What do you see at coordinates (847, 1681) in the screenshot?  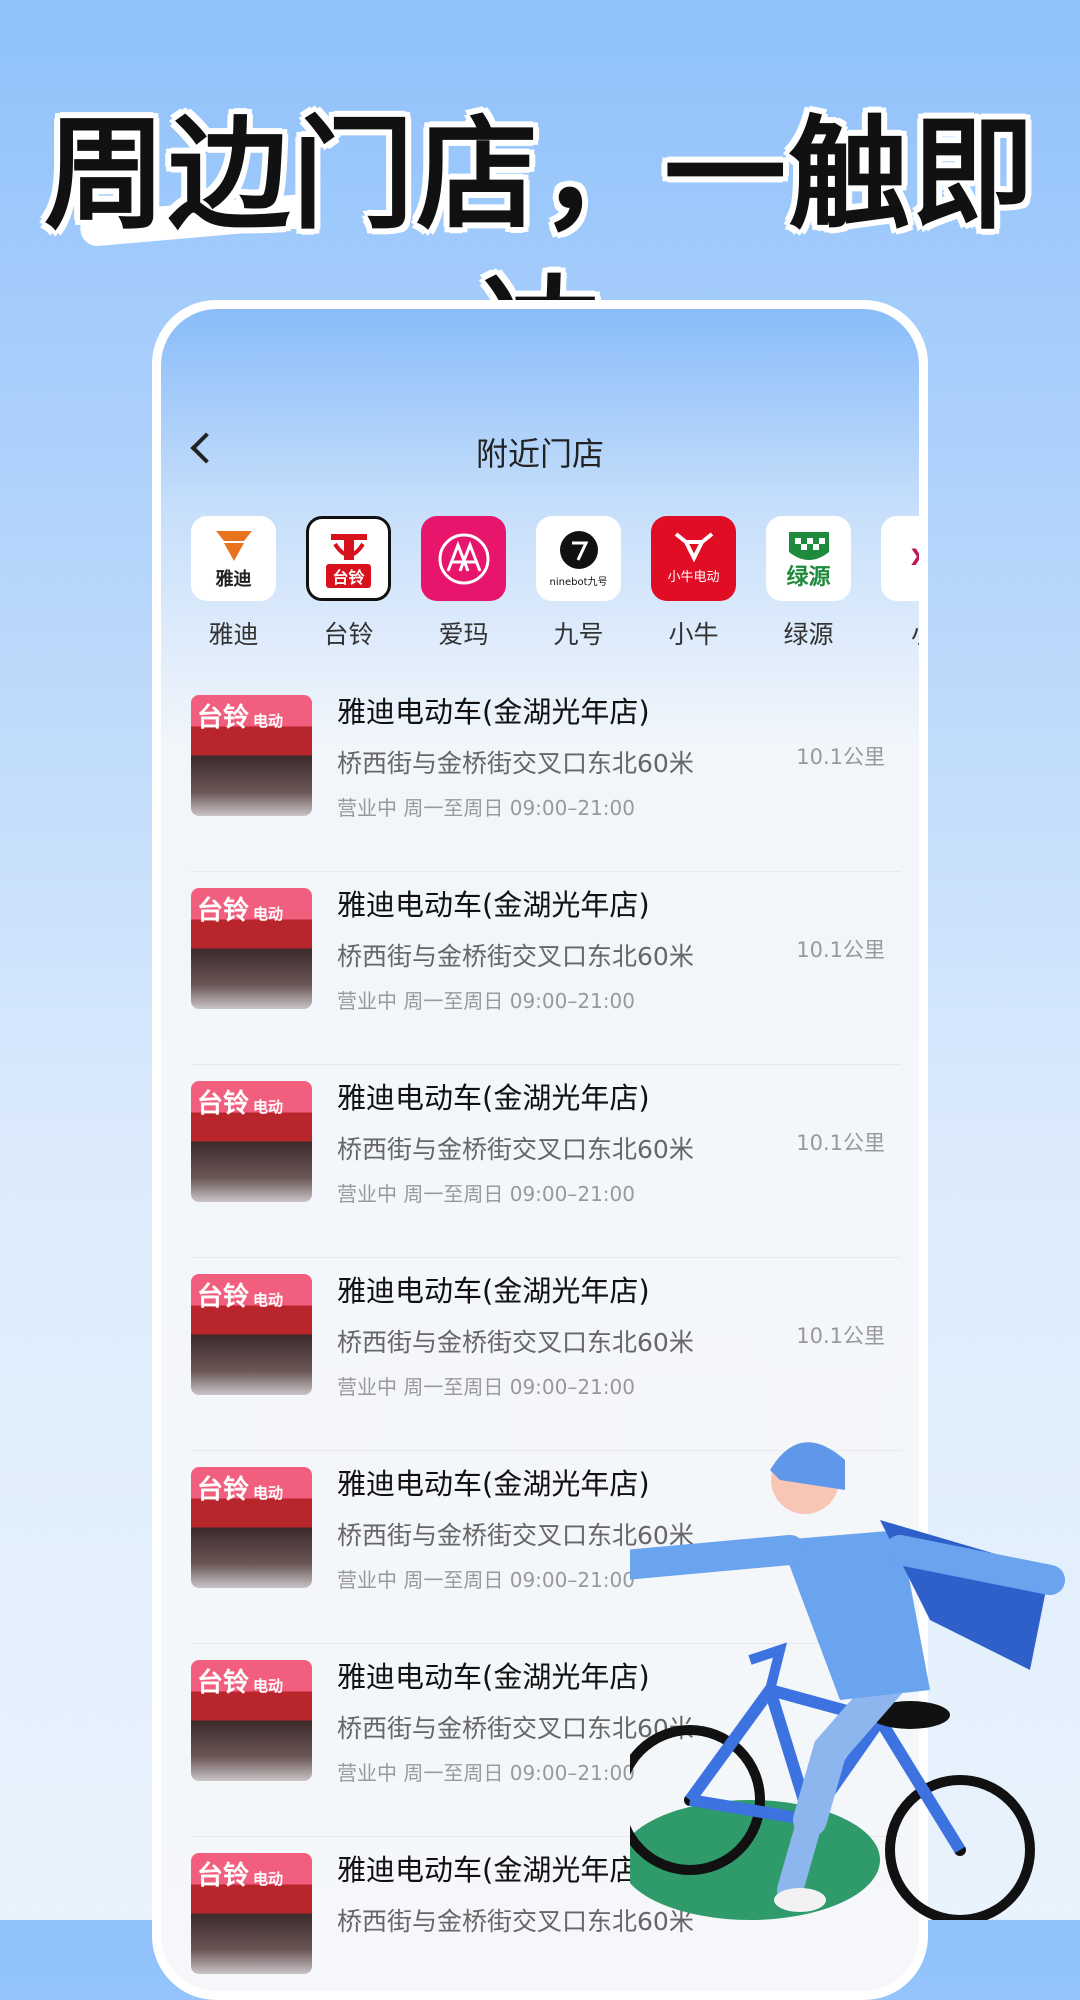 I see `cyclist-illustration` at bounding box center [847, 1681].